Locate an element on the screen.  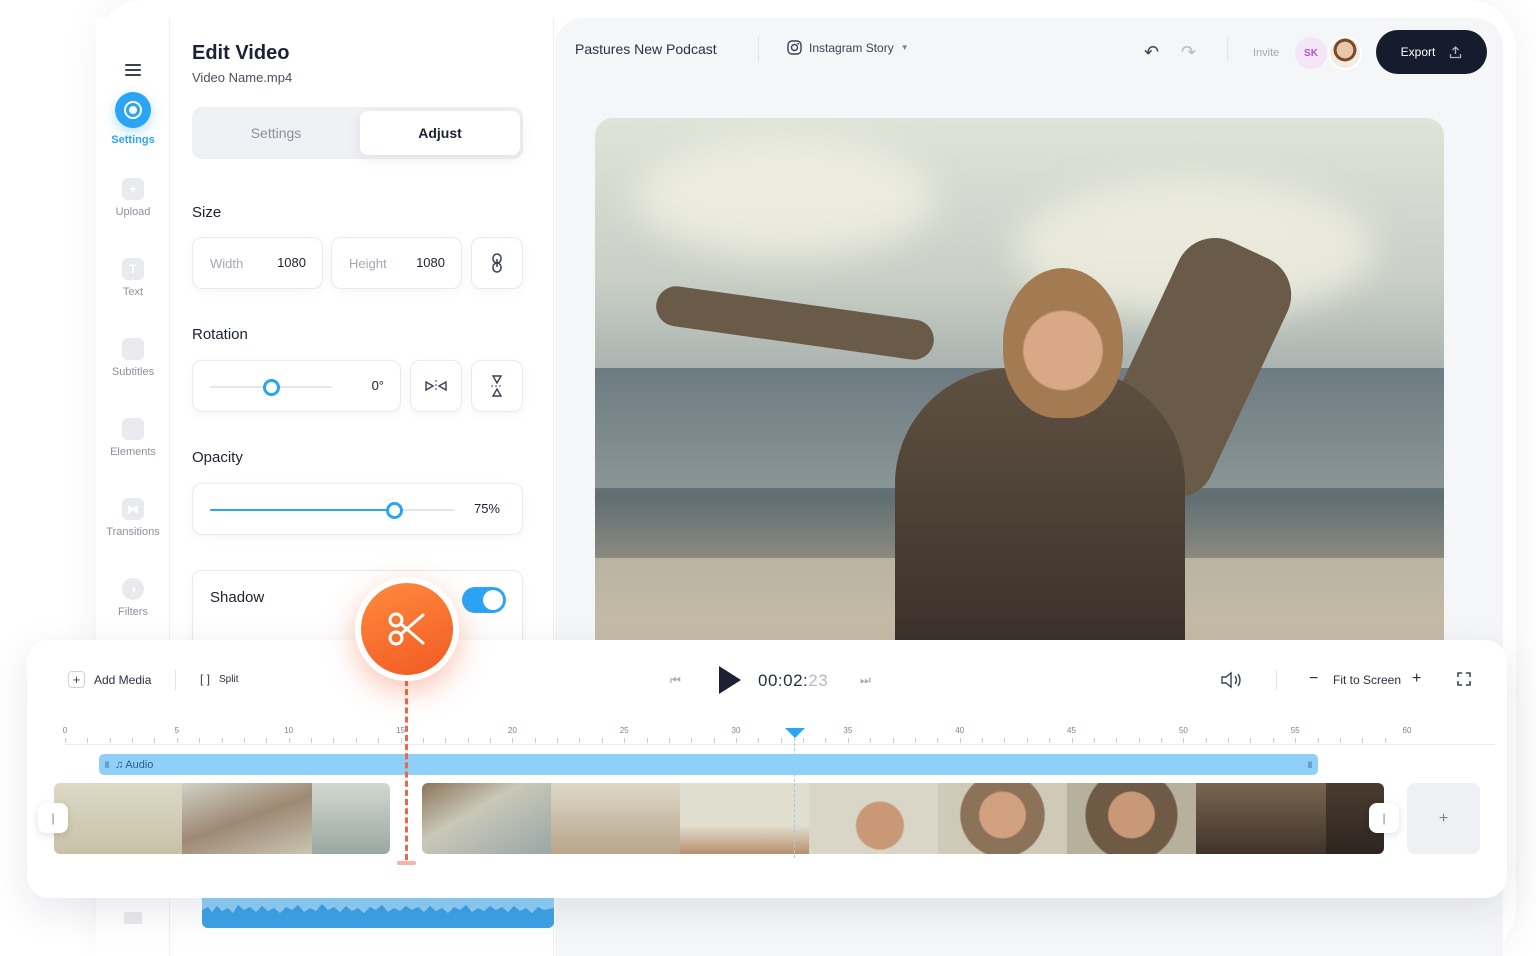
scissors-icon is located at coordinates (406, 629).